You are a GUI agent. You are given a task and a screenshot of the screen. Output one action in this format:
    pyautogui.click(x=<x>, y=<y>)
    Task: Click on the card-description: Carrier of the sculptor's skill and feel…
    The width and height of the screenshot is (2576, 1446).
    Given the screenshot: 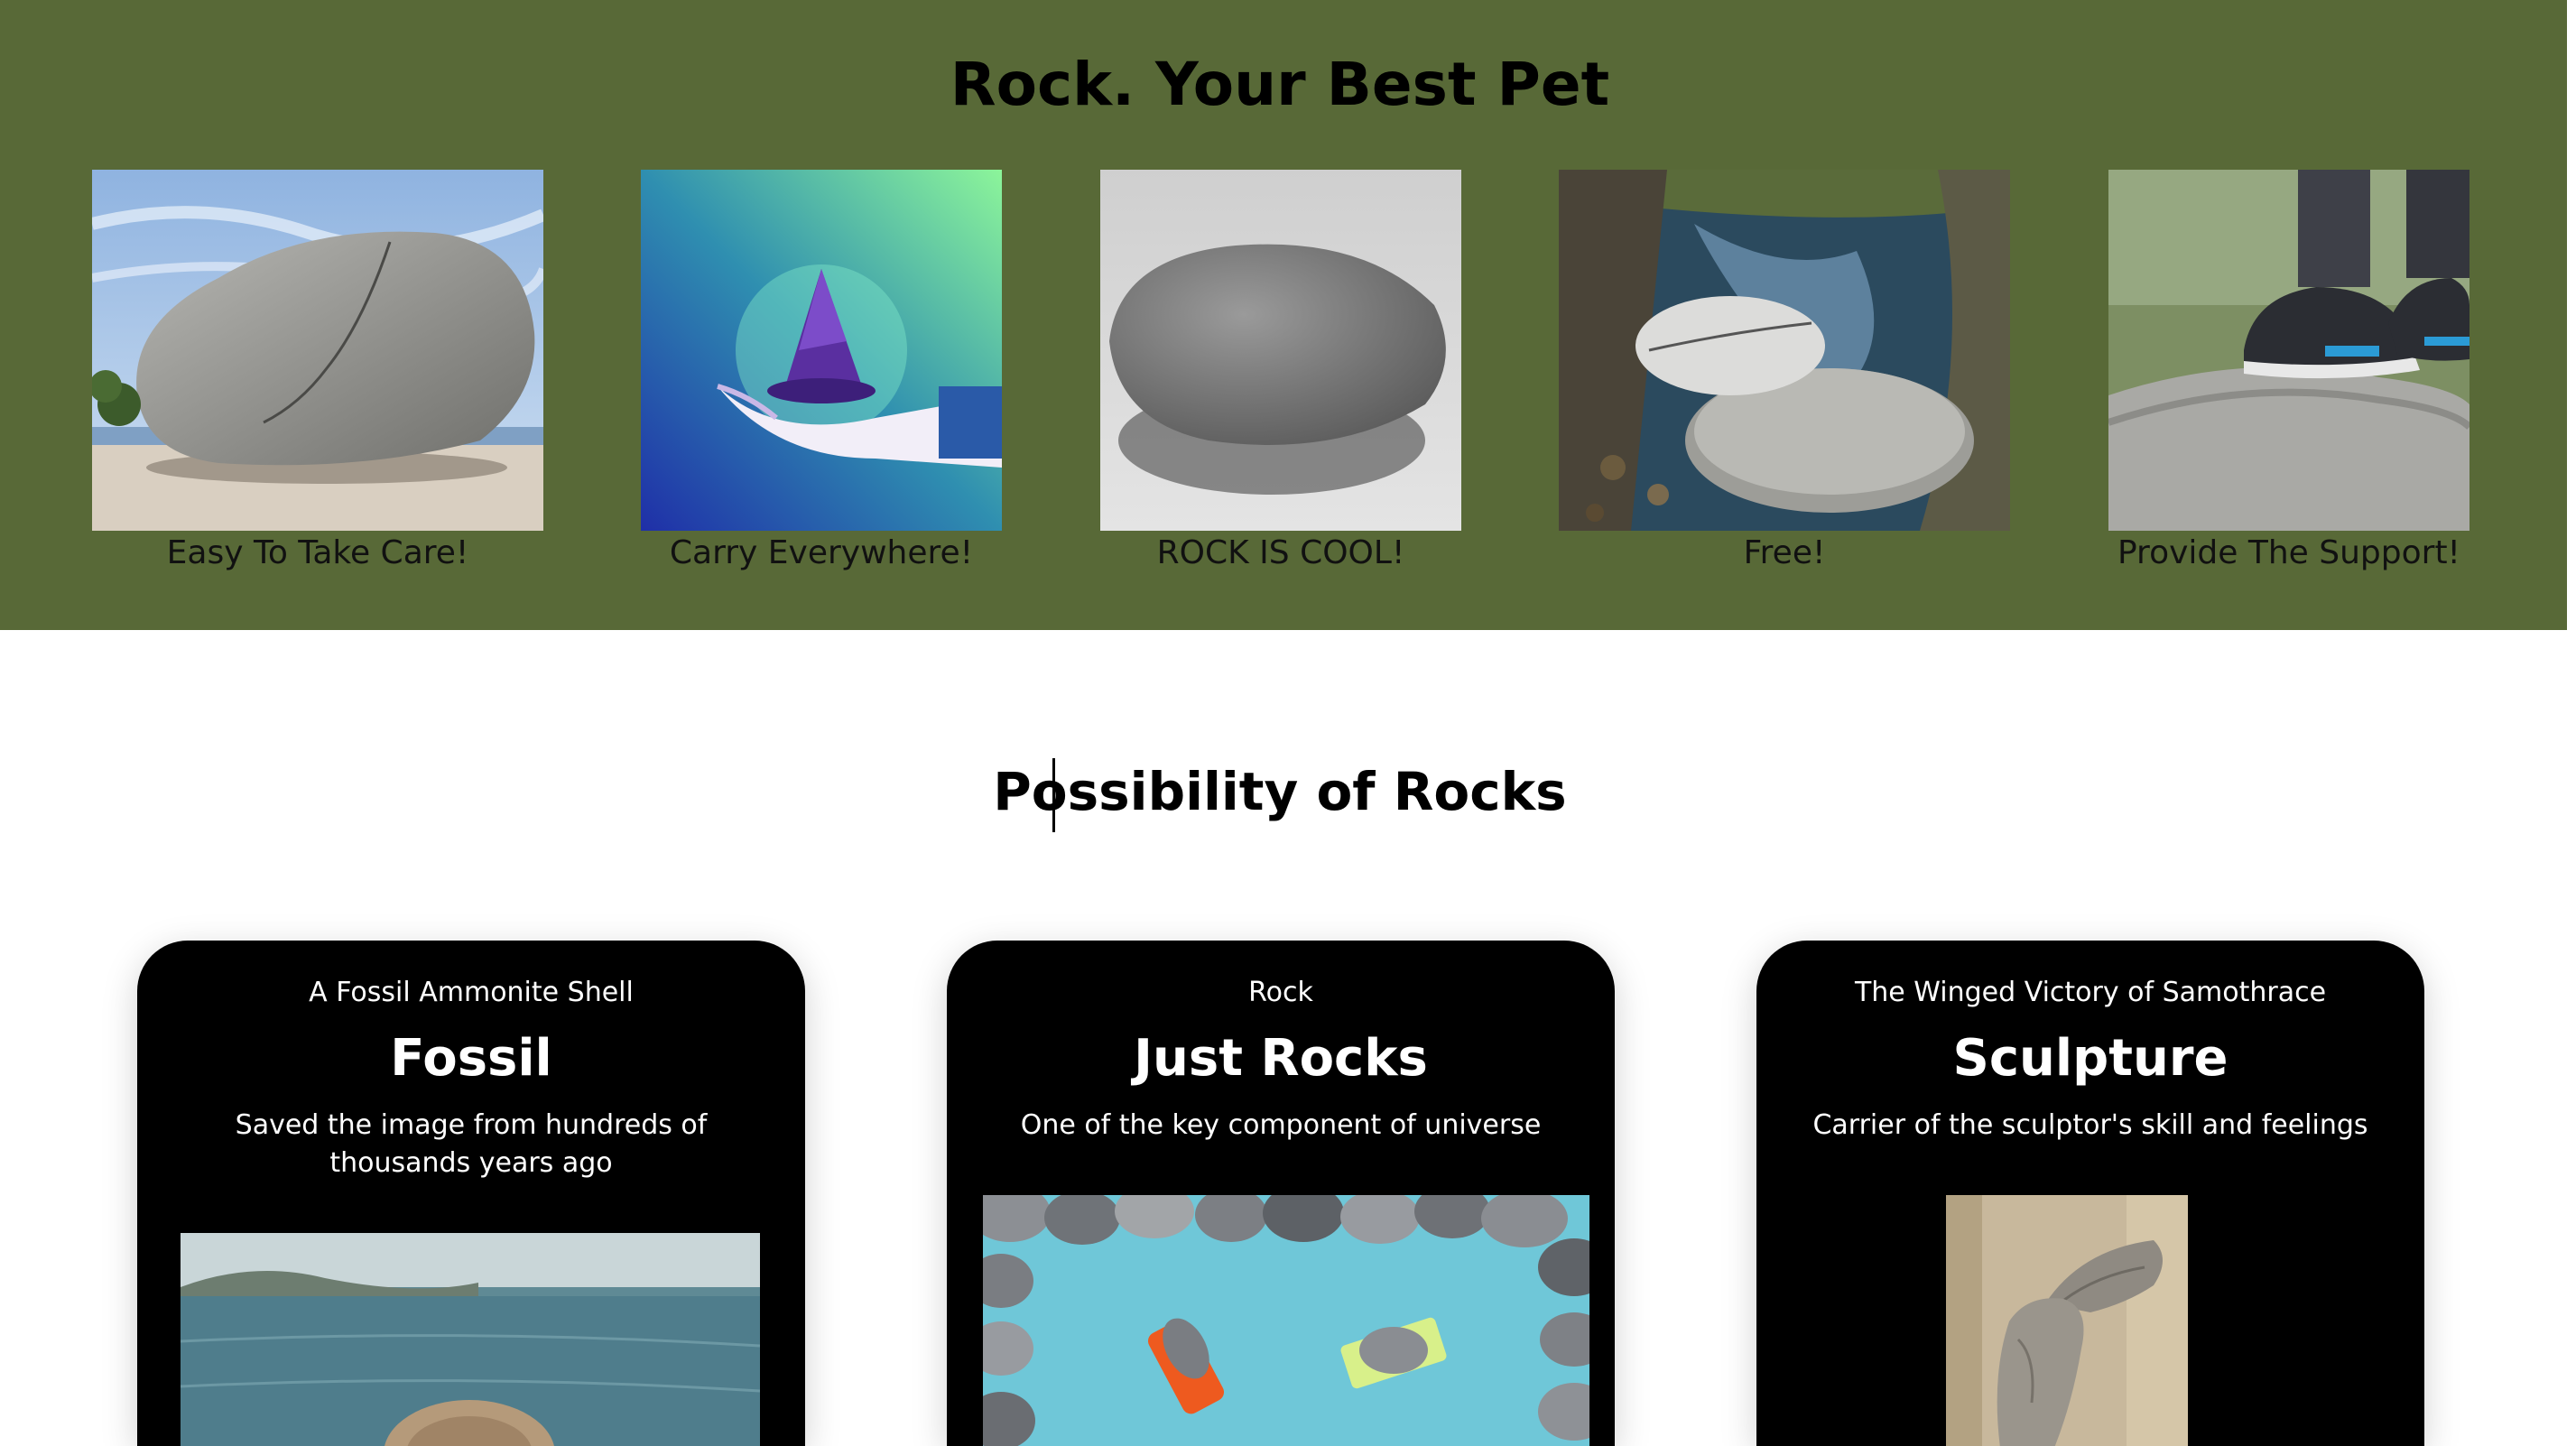 What is the action you would take?
    pyautogui.click(x=2090, y=1125)
    